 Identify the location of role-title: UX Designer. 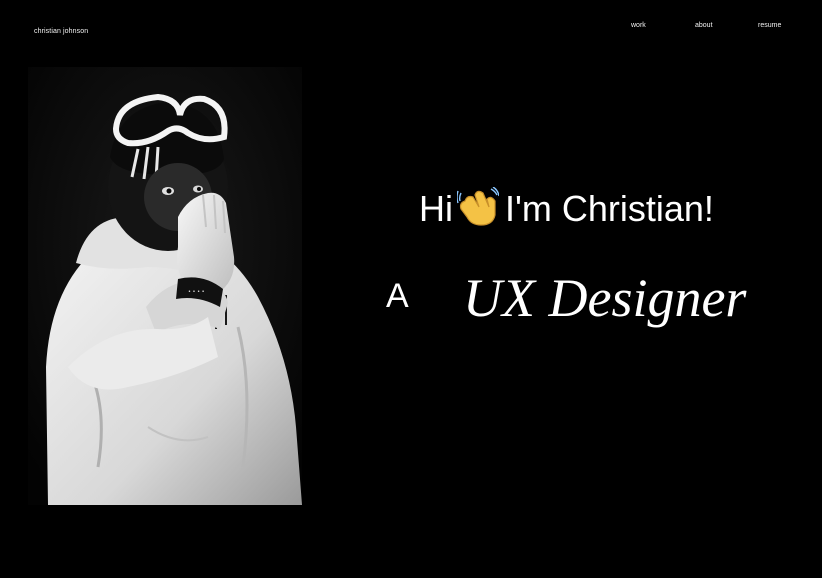
(605, 298).